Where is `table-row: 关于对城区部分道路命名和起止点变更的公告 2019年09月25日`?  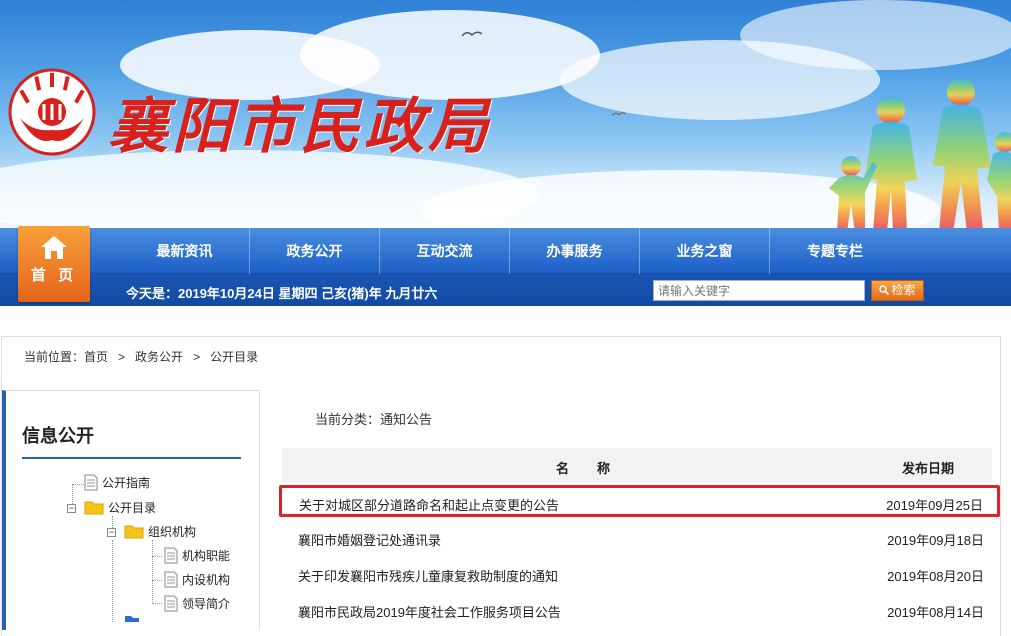
table-row: 关于对城区部分道路命名和起止点变更的公告 2019年09月25日 is located at coordinates (639, 501).